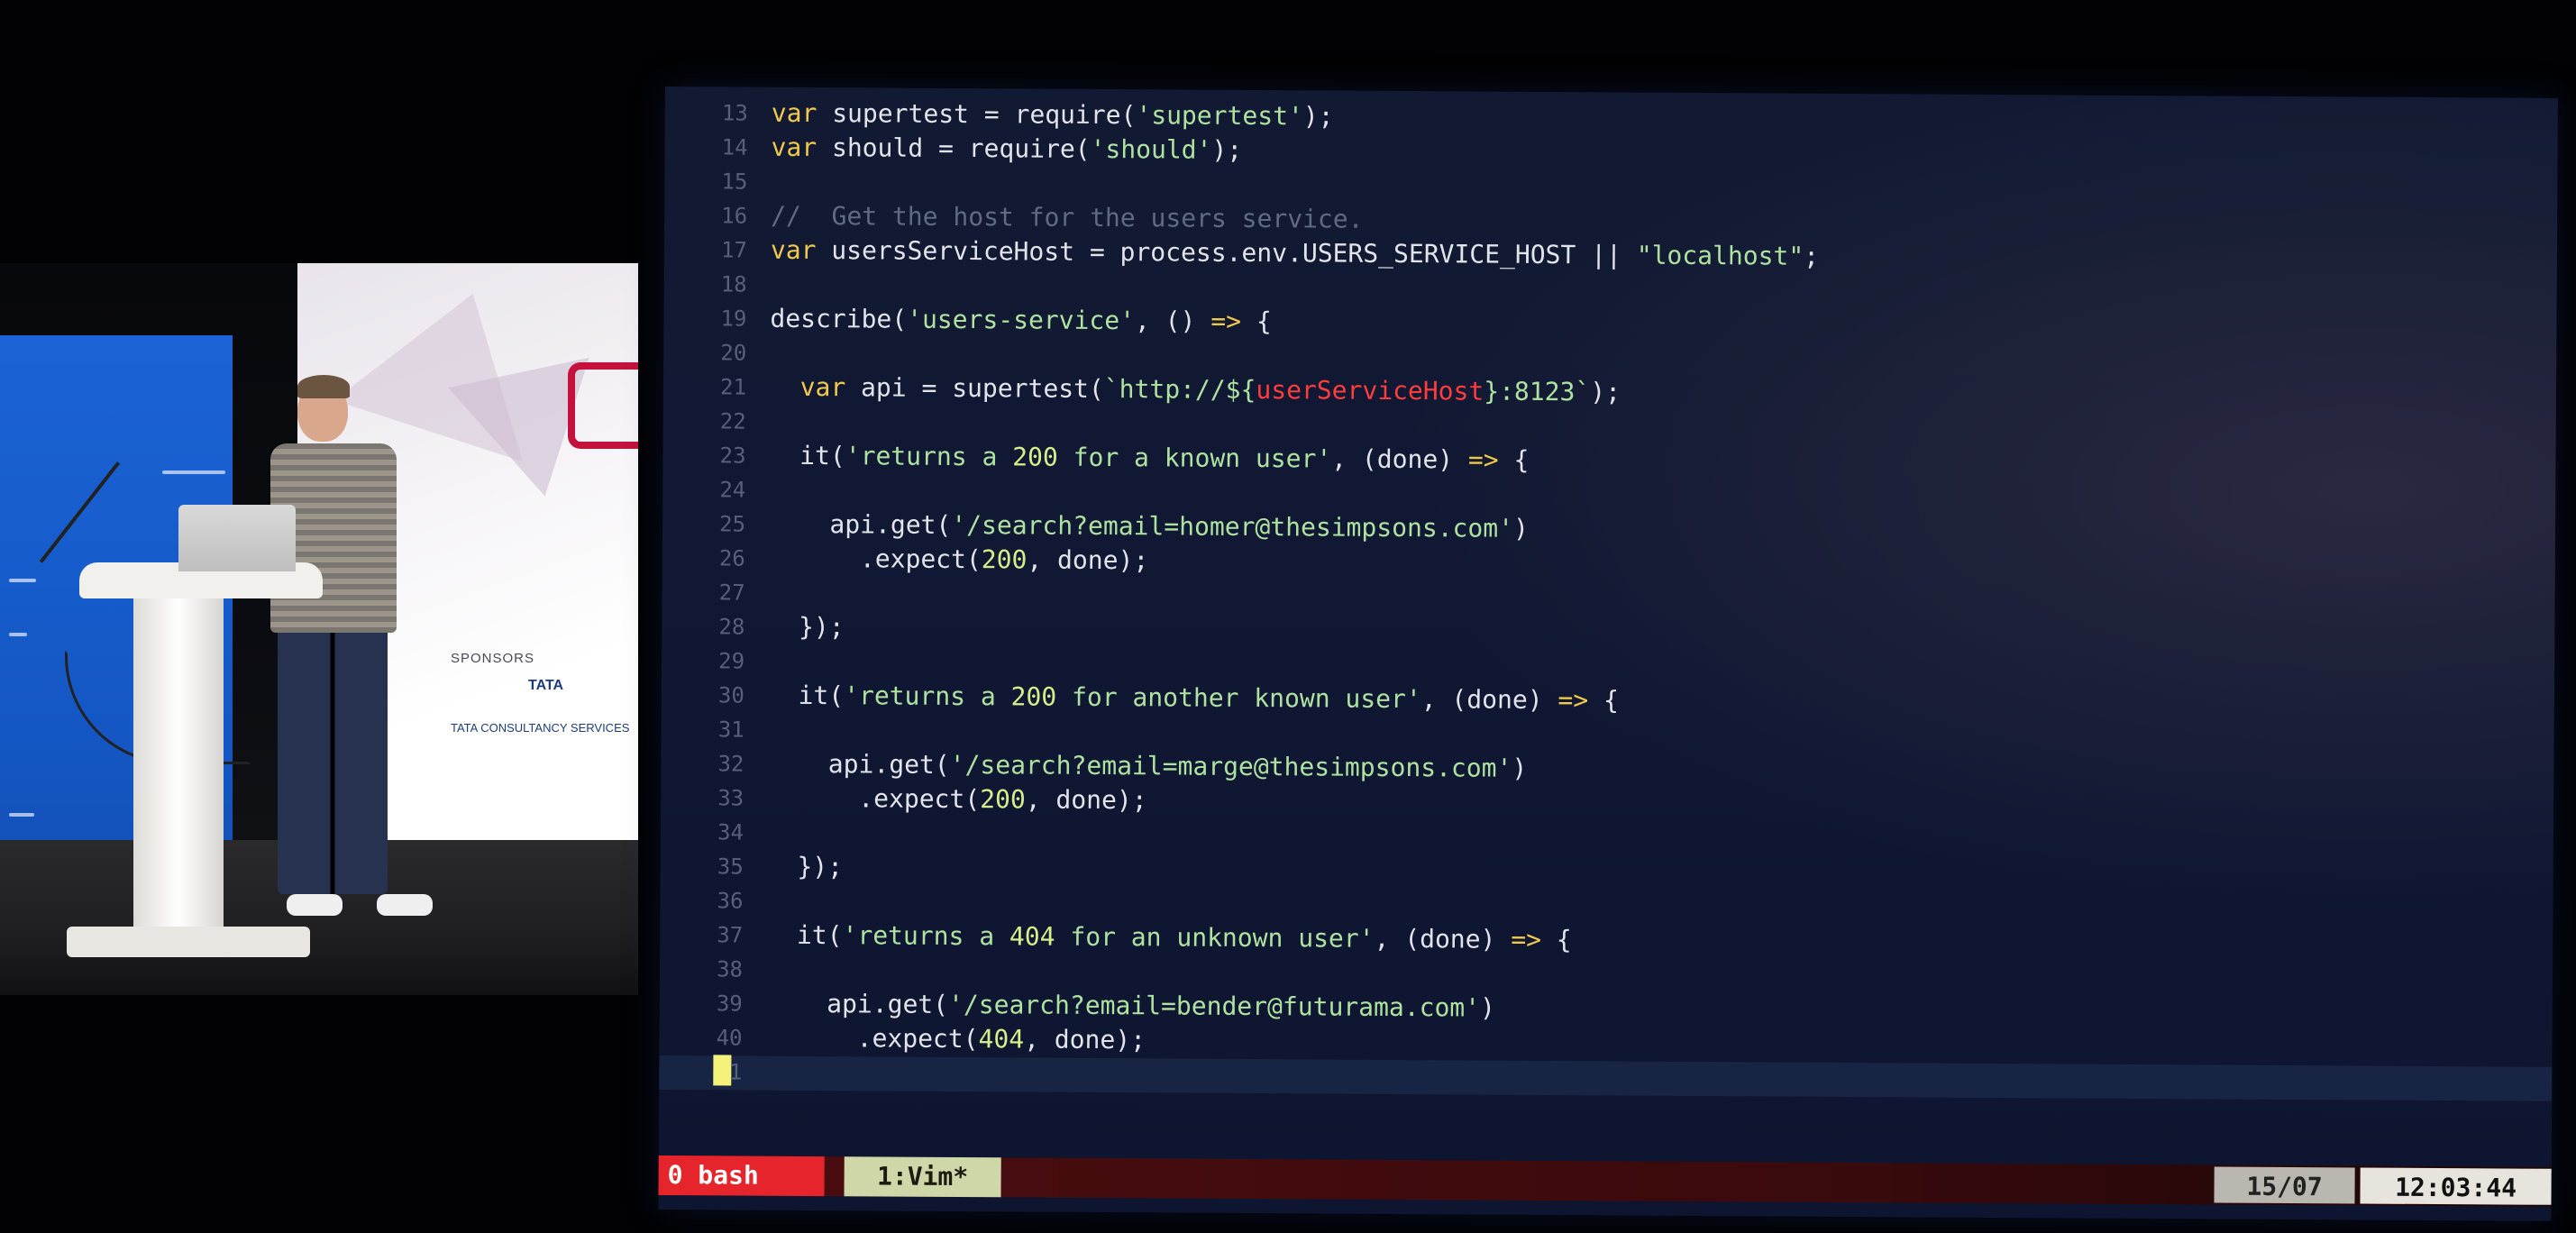  Describe the element at coordinates (333, 759) in the screenshot. I see `speaker-legs` at that location.